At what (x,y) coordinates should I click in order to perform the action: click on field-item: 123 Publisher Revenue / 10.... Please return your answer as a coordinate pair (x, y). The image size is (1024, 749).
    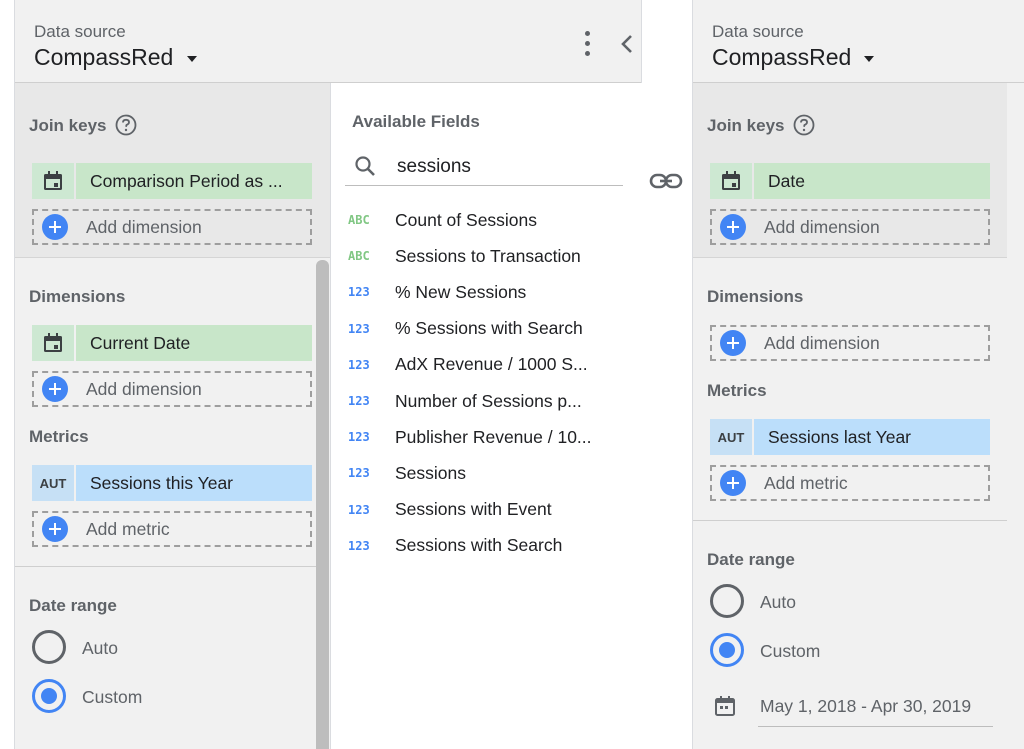
    Looking at the image, I should click on (487, 437).